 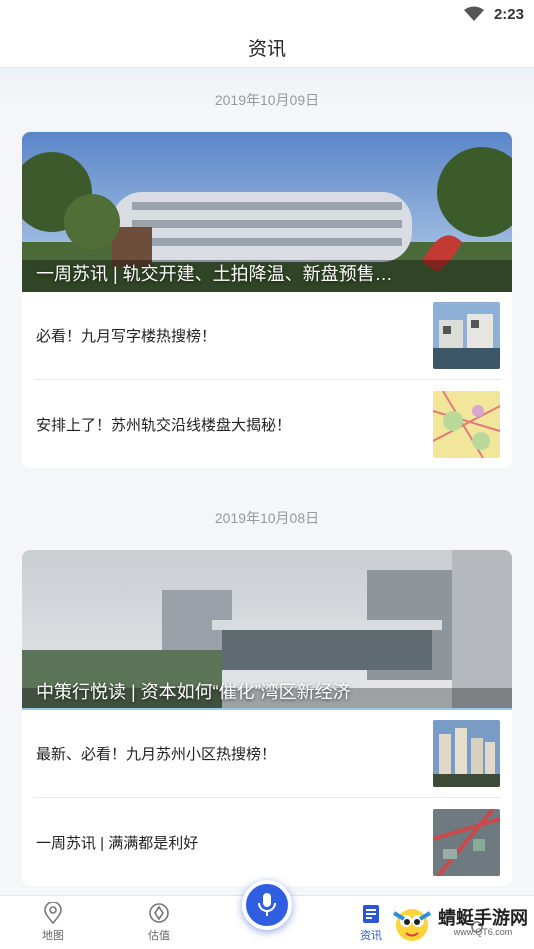 What do you see at coordinates (508, 14) in the screenshot?
I see `status-time: 2:23` at bounding box center [508, 14].